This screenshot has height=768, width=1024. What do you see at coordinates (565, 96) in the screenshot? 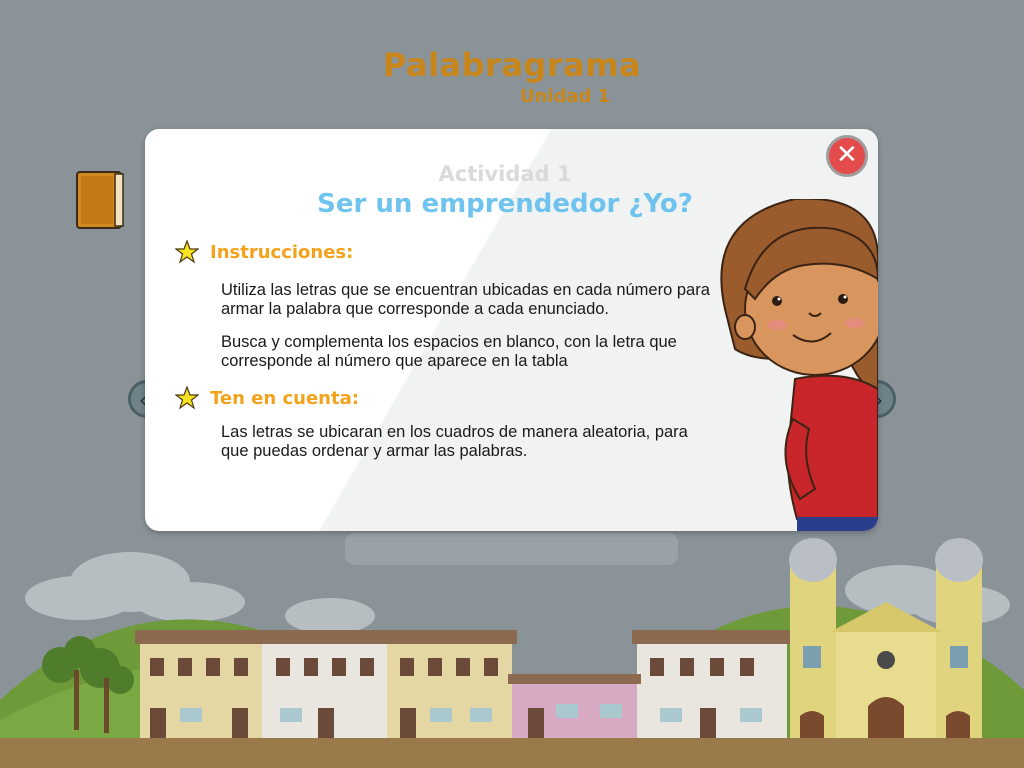
I see `app-subtitle: Unidad 1` at bounding box center [565, 96].